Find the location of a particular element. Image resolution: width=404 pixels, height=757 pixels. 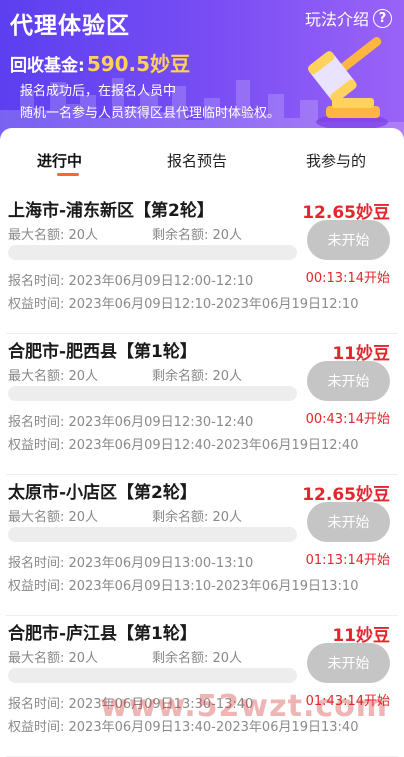

region-title: 合肥市-肥西县【第1轮】 is located at coordinates (102, 352).